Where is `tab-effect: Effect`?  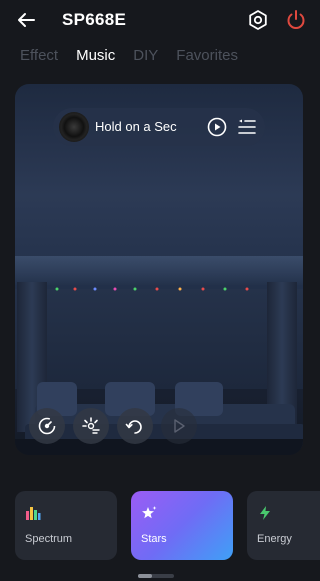 tab-effect: Effect is located at coordinates (39, 57).